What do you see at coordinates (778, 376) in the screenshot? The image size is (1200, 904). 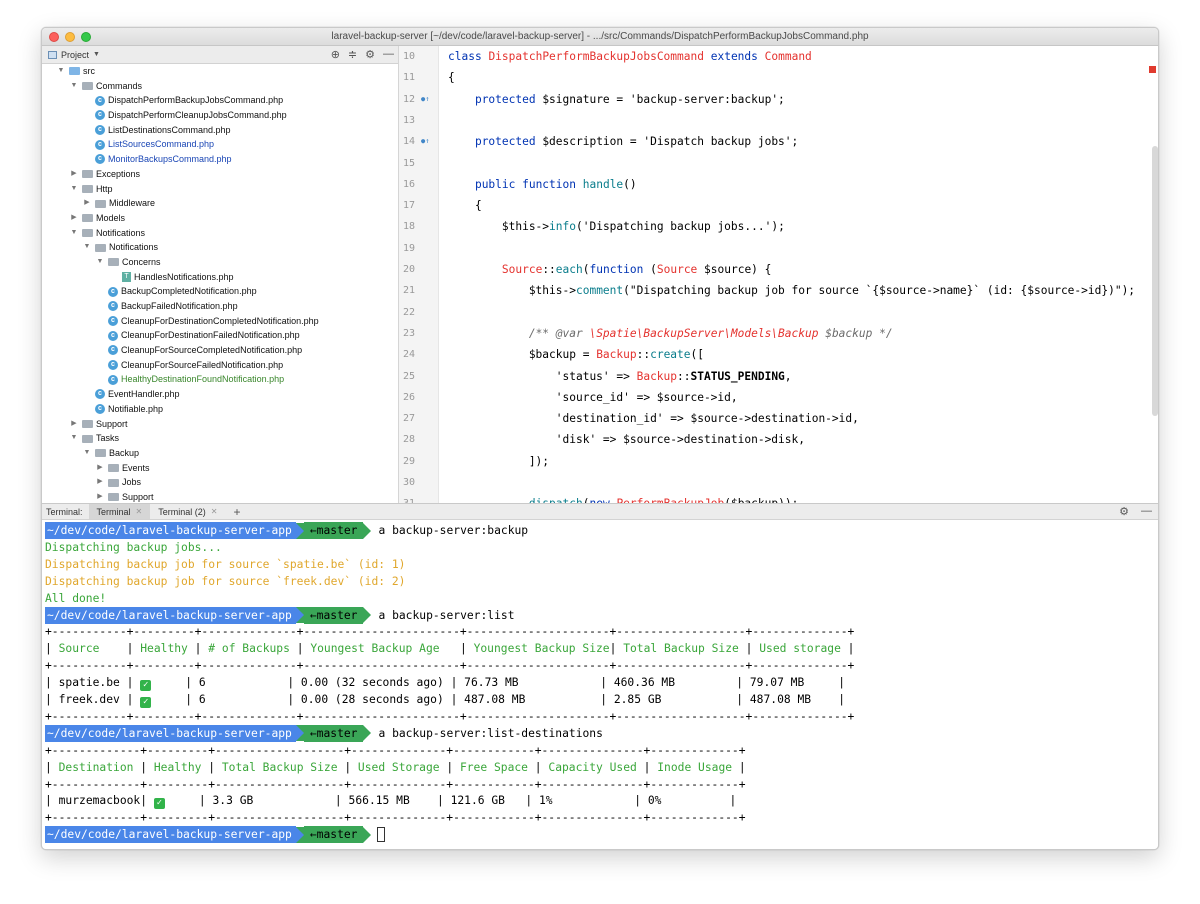 I see `code-line: 25 'status' => Backup::STATUS_PENDING,` at bounding box center [778, 376].